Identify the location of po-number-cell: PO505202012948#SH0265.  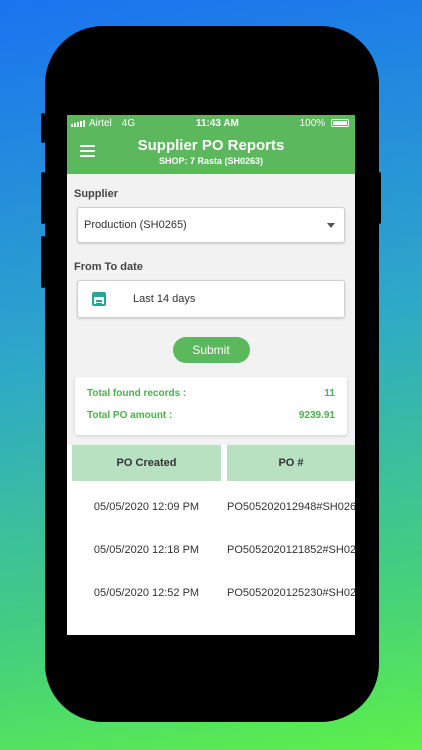
(291, 506).